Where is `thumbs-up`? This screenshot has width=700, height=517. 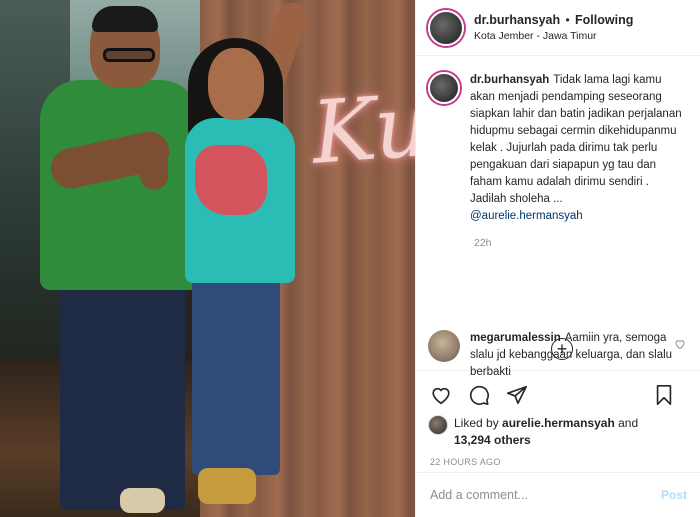
thumbs-up is located at coordinates (154, 170).